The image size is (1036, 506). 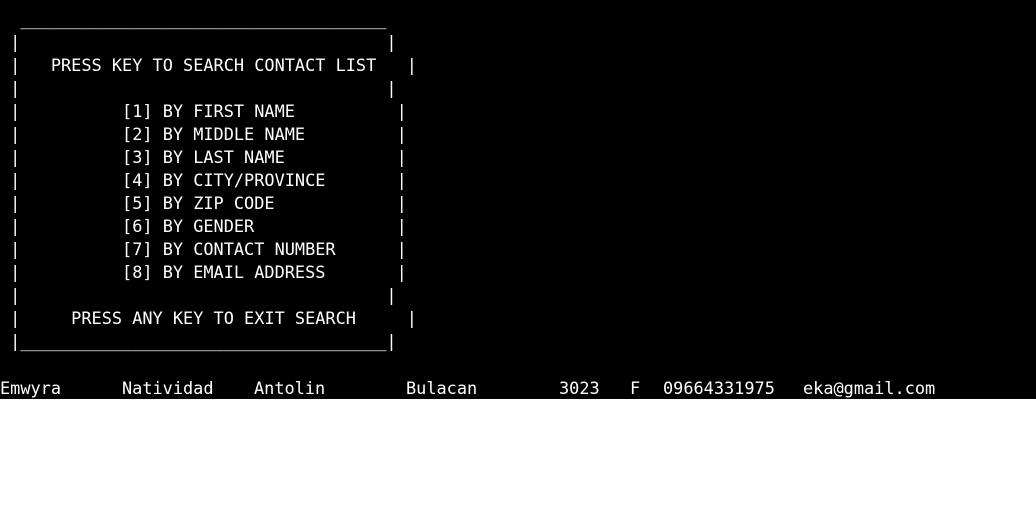 I want to click on contact-middle-name: Slime, so click(x=147, y=480).